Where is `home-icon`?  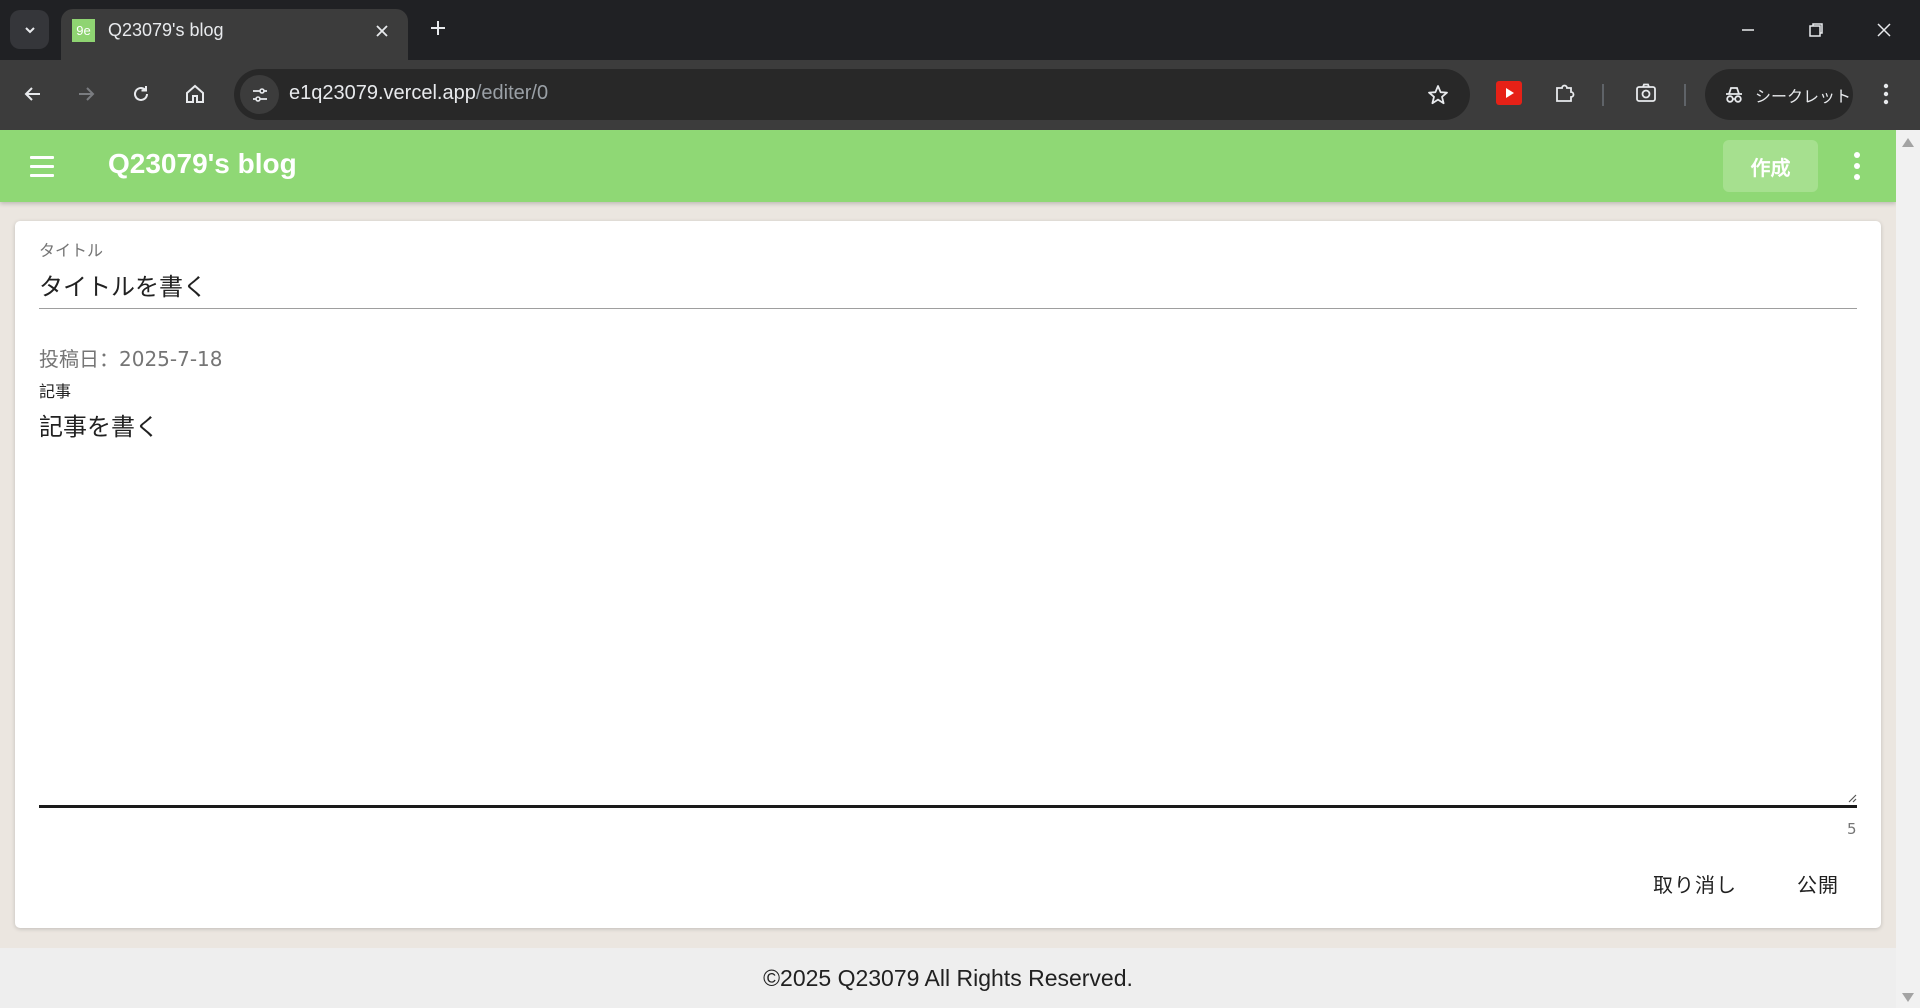 home-icon is located at coordinates (195, 93).